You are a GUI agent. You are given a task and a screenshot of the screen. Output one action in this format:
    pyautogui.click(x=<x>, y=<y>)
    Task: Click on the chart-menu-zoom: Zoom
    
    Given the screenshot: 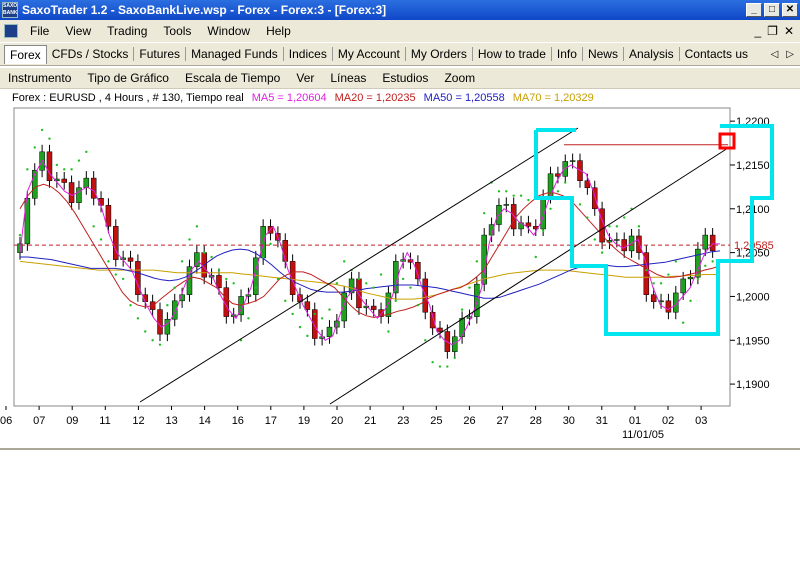 What is the action you would take?
    pyautogui.click(x=459, y=78)
    